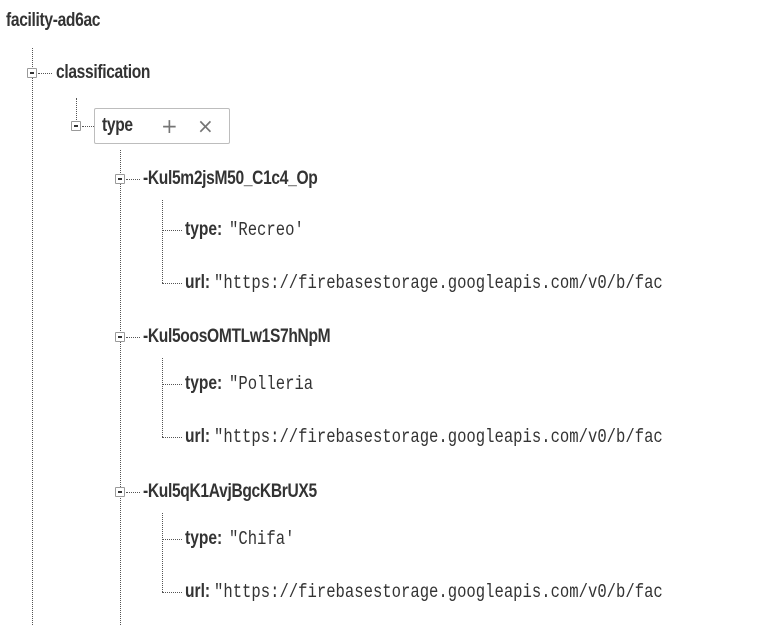  Describe the element at coordinates (230, 492) in the screenshot. I see `child-node-key: -Kul5qK1AvjBgcKBrUX5` at that location.